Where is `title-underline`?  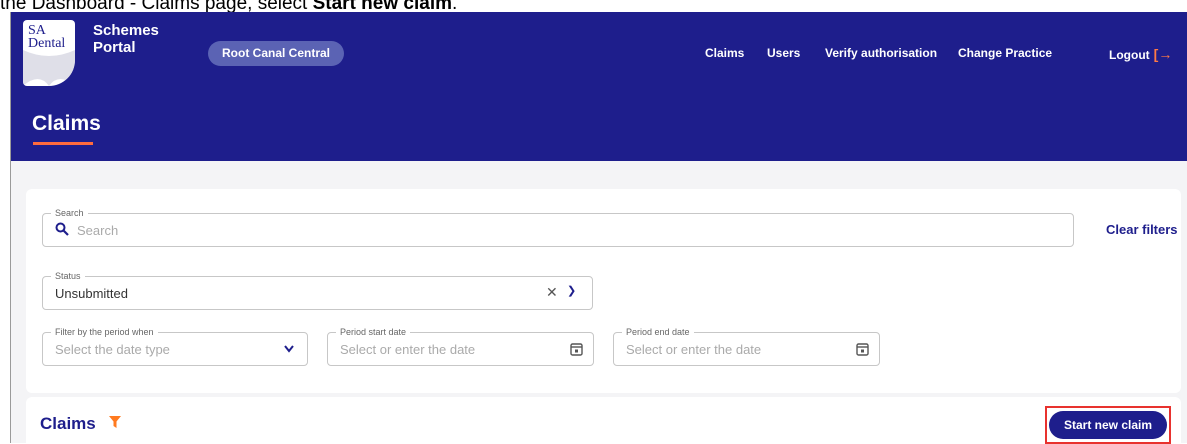
title-underline is located at coordinates (63, 143).